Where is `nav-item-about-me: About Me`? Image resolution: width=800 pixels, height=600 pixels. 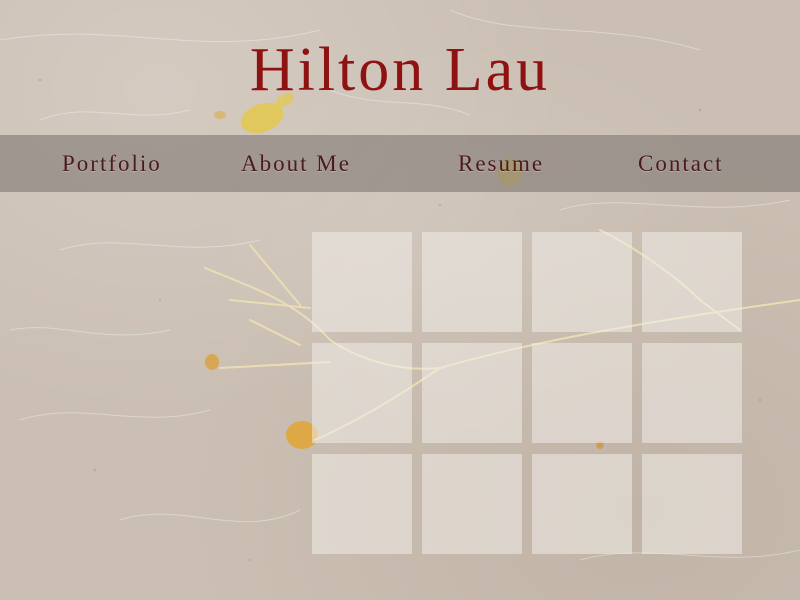
nav-item-about-me: About Me is located at coordinates (296, 163).